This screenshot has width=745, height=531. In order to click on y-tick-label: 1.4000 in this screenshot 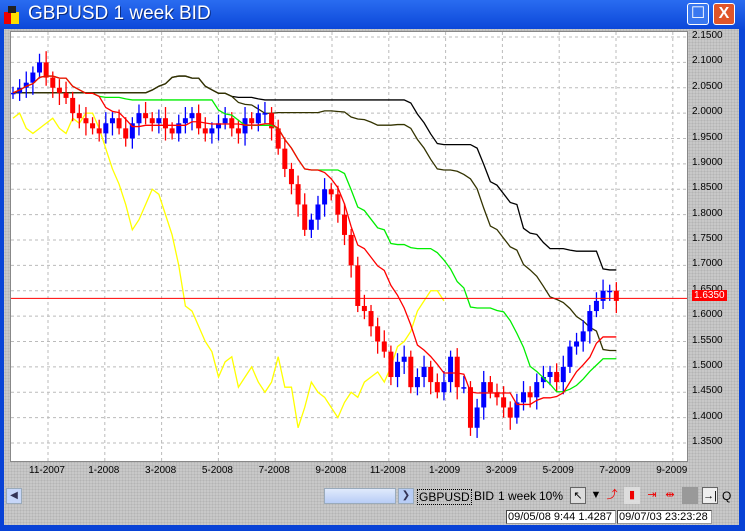, I will do `click(707, 416)`.